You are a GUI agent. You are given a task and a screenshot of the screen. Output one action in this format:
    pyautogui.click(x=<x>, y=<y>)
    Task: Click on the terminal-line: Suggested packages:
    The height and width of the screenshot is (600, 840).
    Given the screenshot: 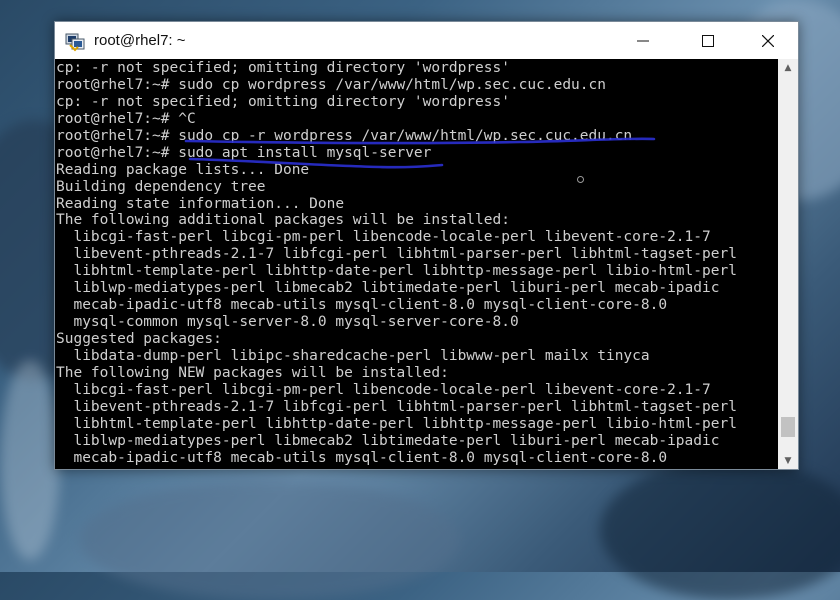 What is the action you would take?
    pyautogui.click(x=139, y=339)
    